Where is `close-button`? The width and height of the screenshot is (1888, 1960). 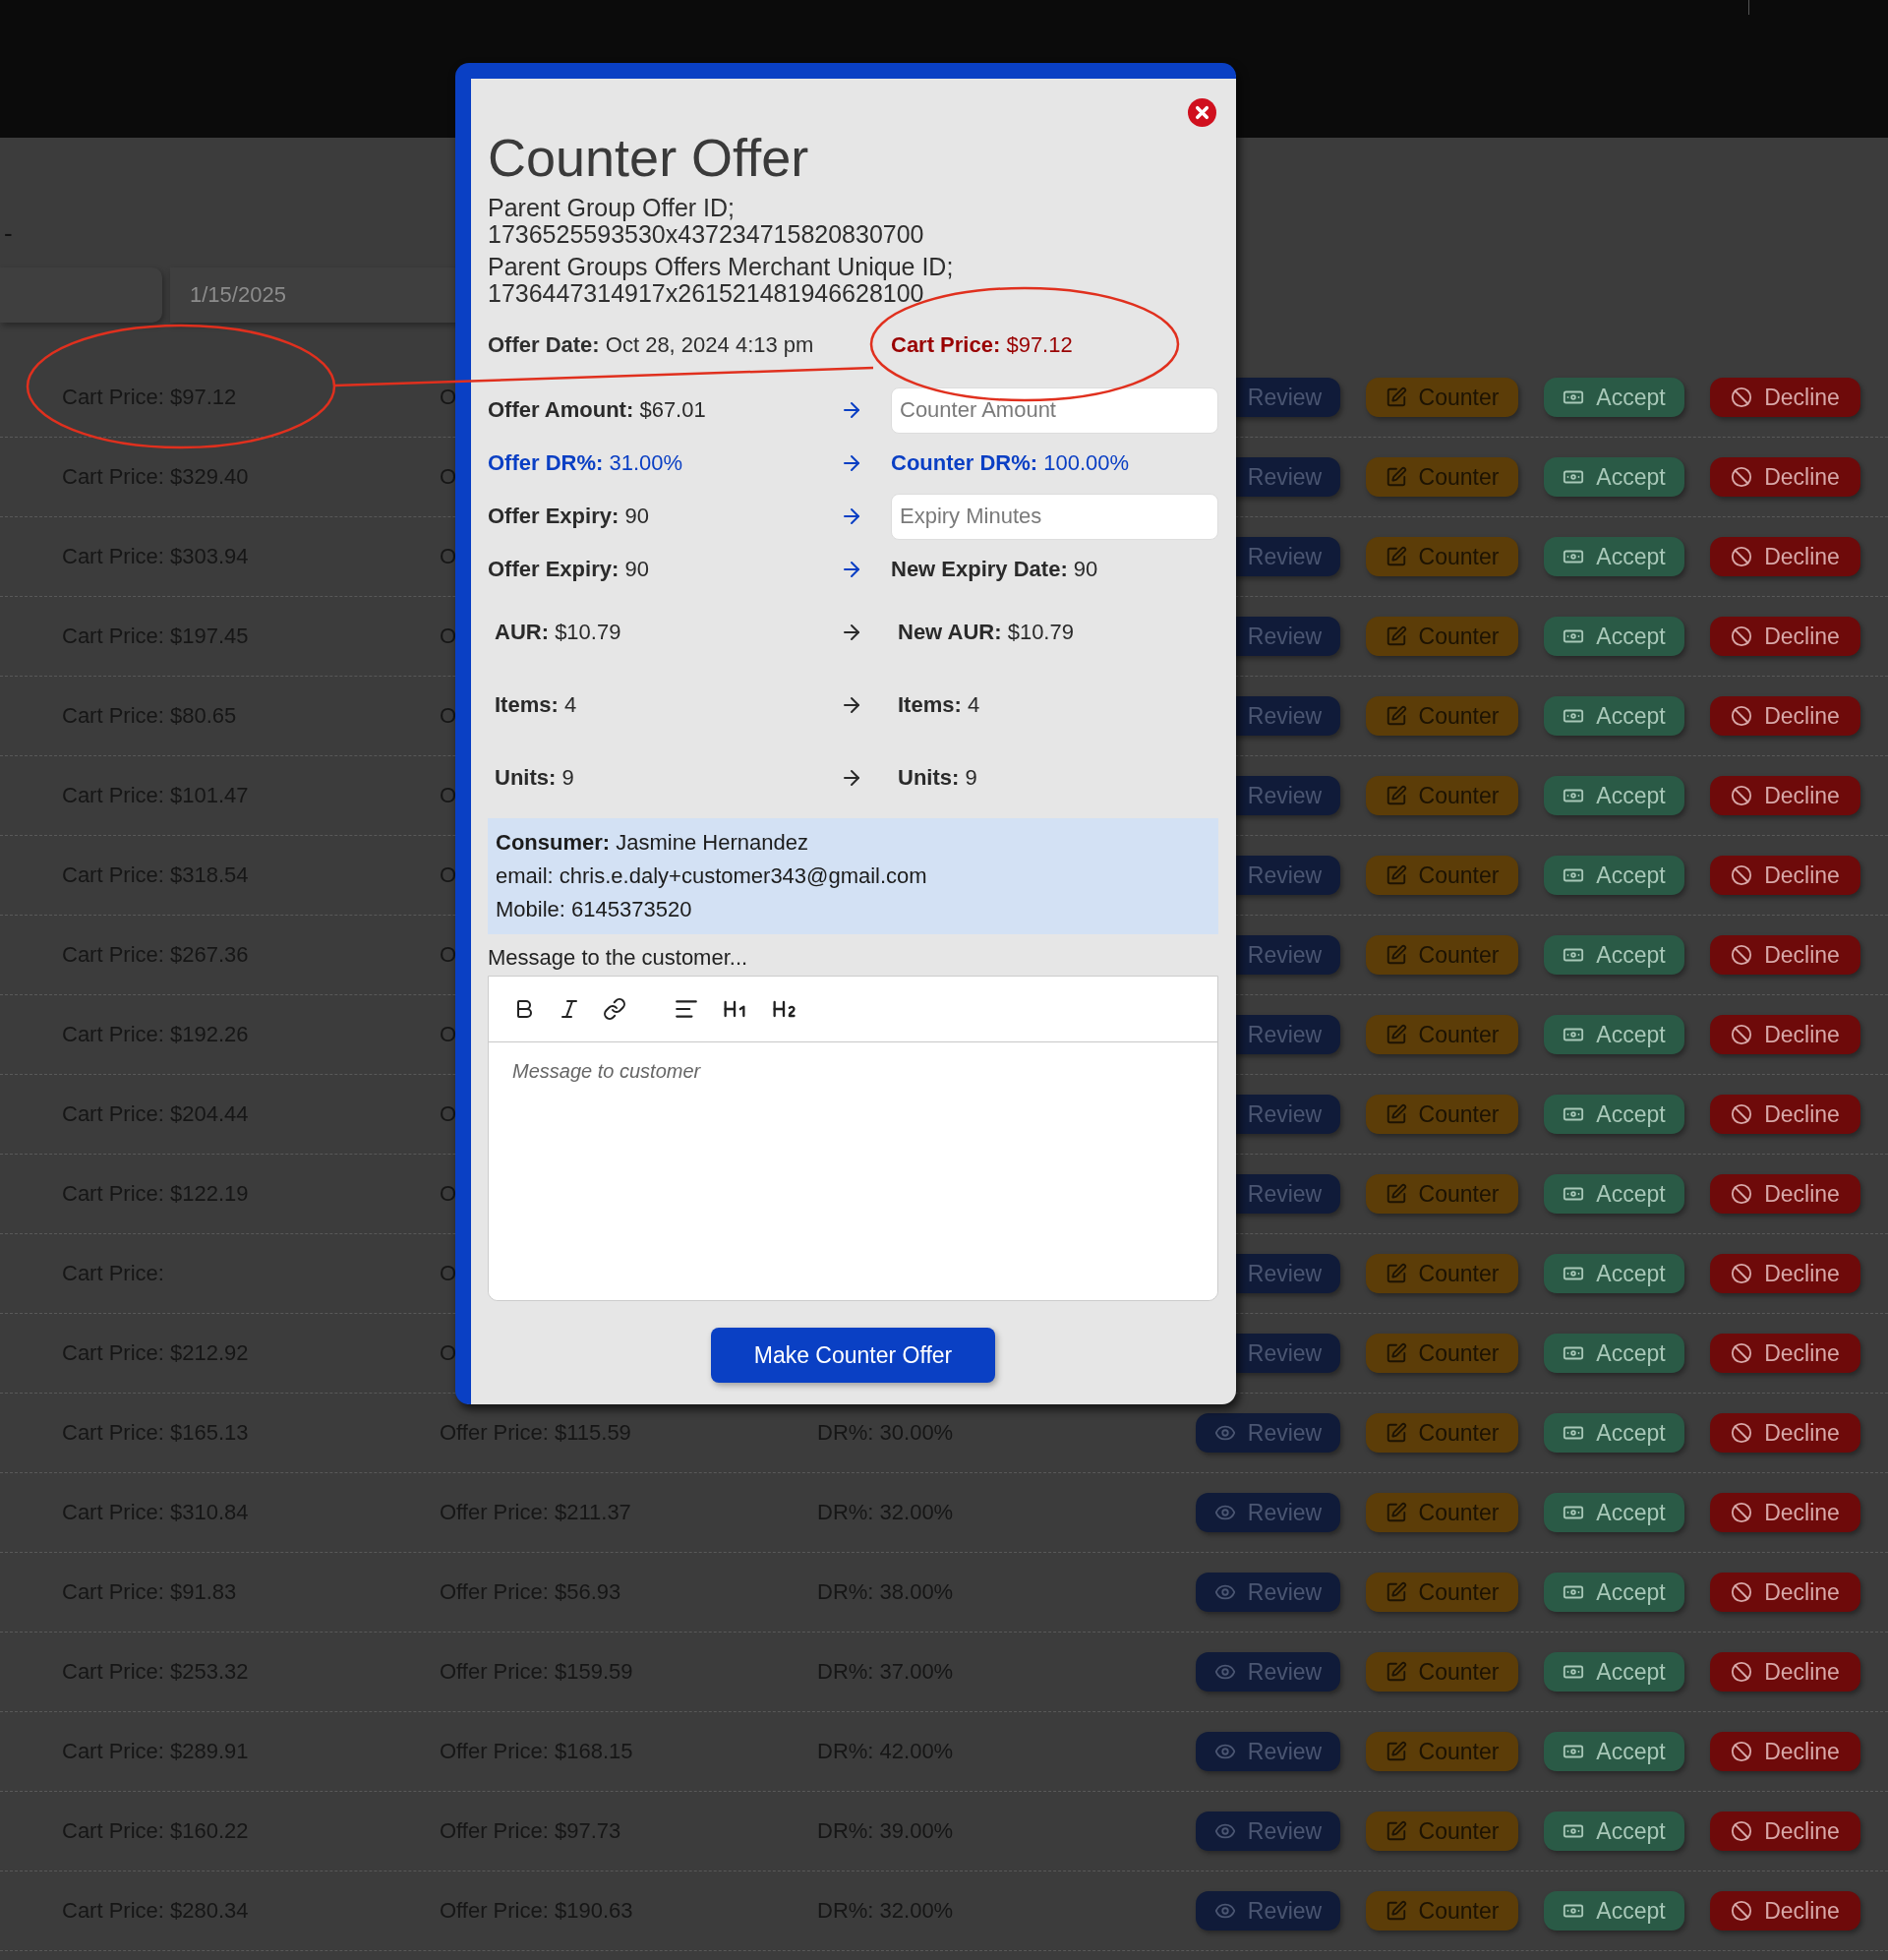 close-button is located at coordinates (1202, 113).